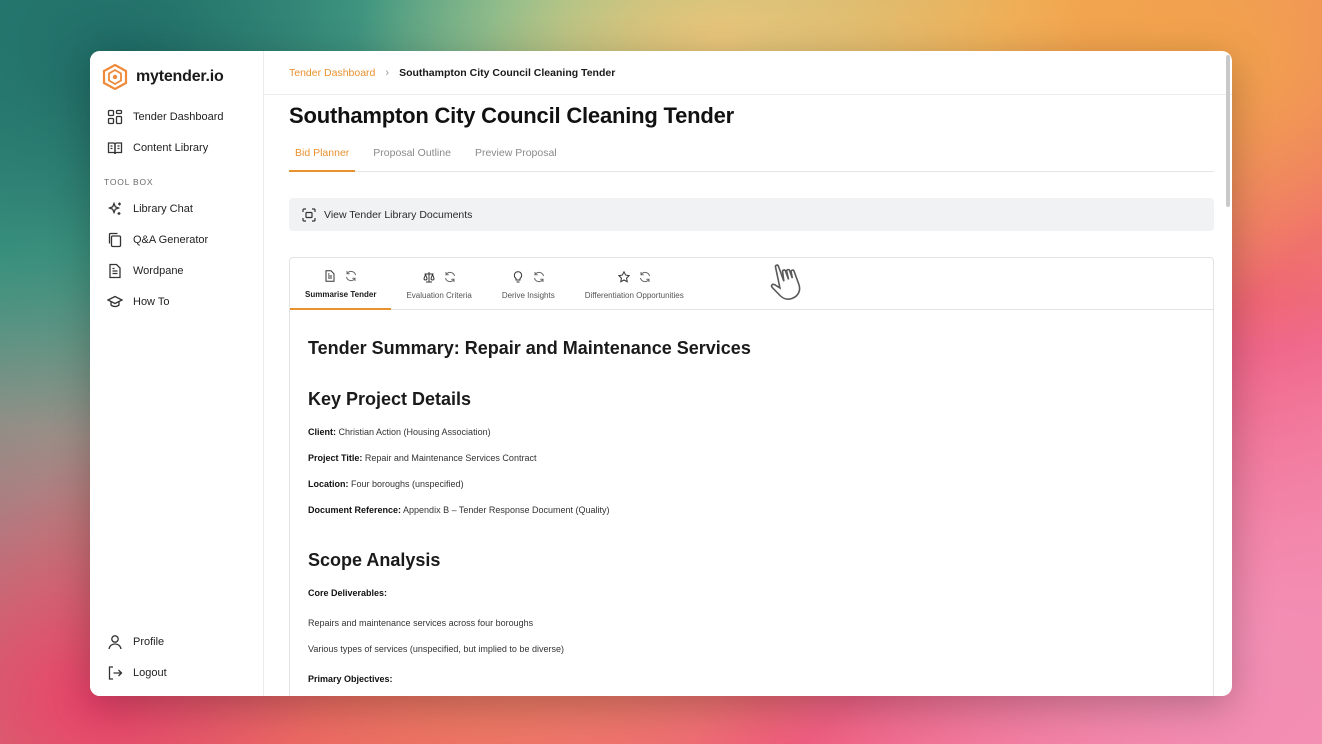  I want to click on view-library-documents-label: View Tender Library Documents, so click(398, 214).